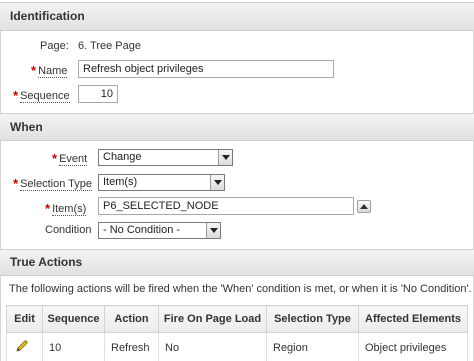 The width and height of the screenshot is (474, 361). What do you see at coordinates (312, 319) in the screenshot?
I see `column-header-selection-type: Selection Type` at bounding box center [312, 319].